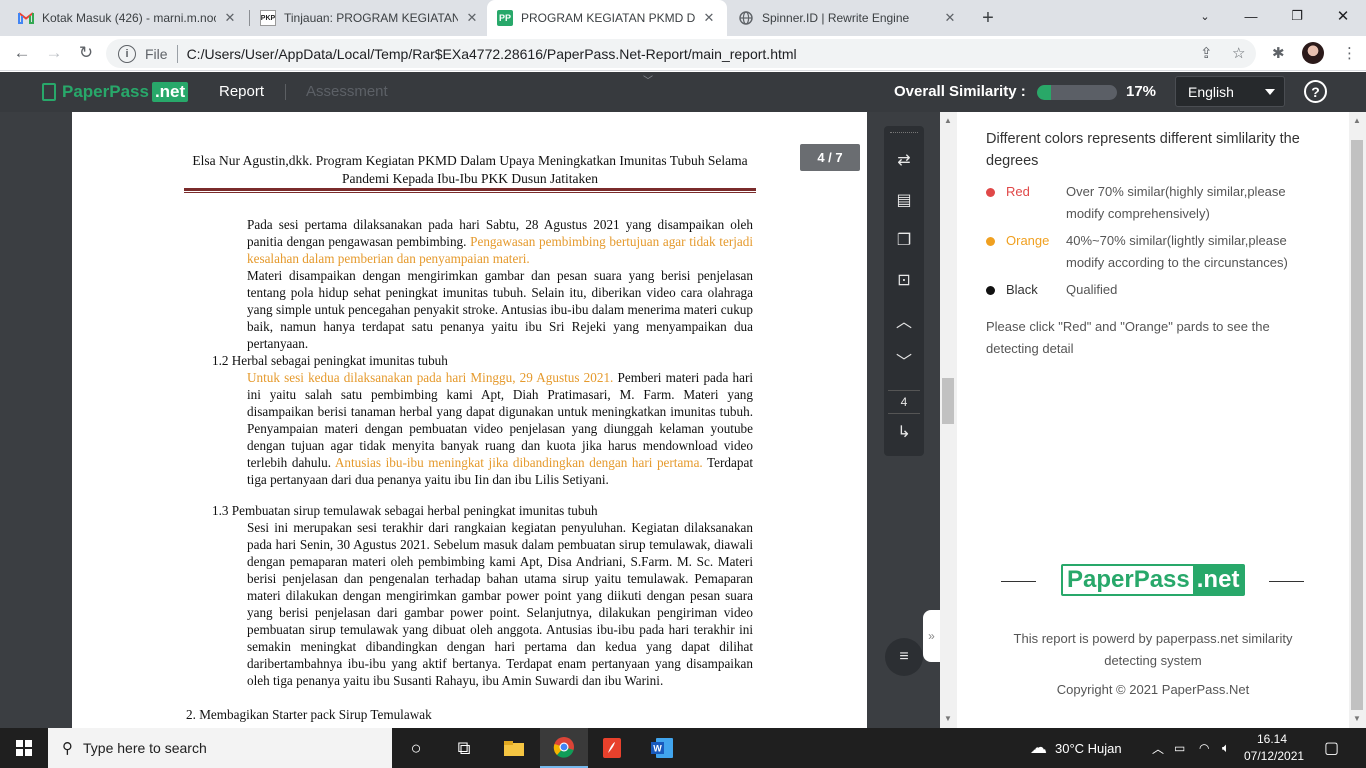 This screenshot has width=1366, height=768. Describe the element at coordinates (931, 636) in the screenshot. I see `panel-toggle-chevron-icon: »` at that location.